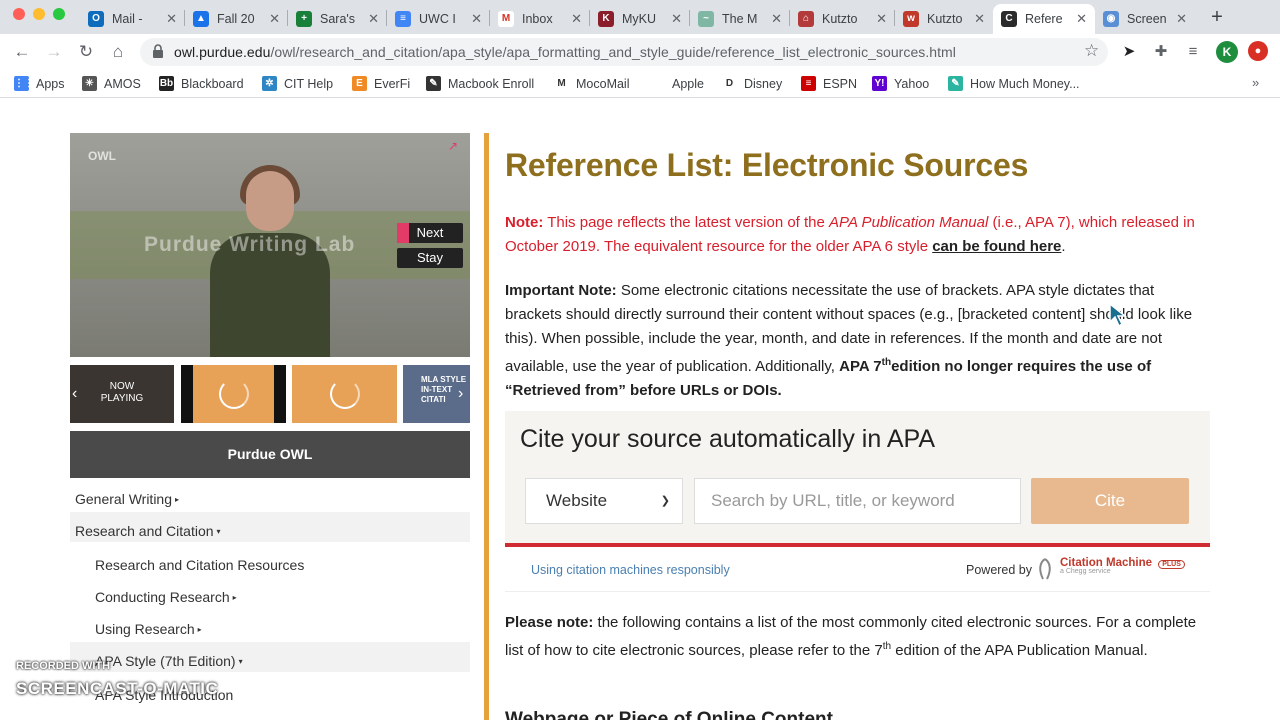  I want to click on extensions-puzzle-icon: ✚, so click(1161, 52).